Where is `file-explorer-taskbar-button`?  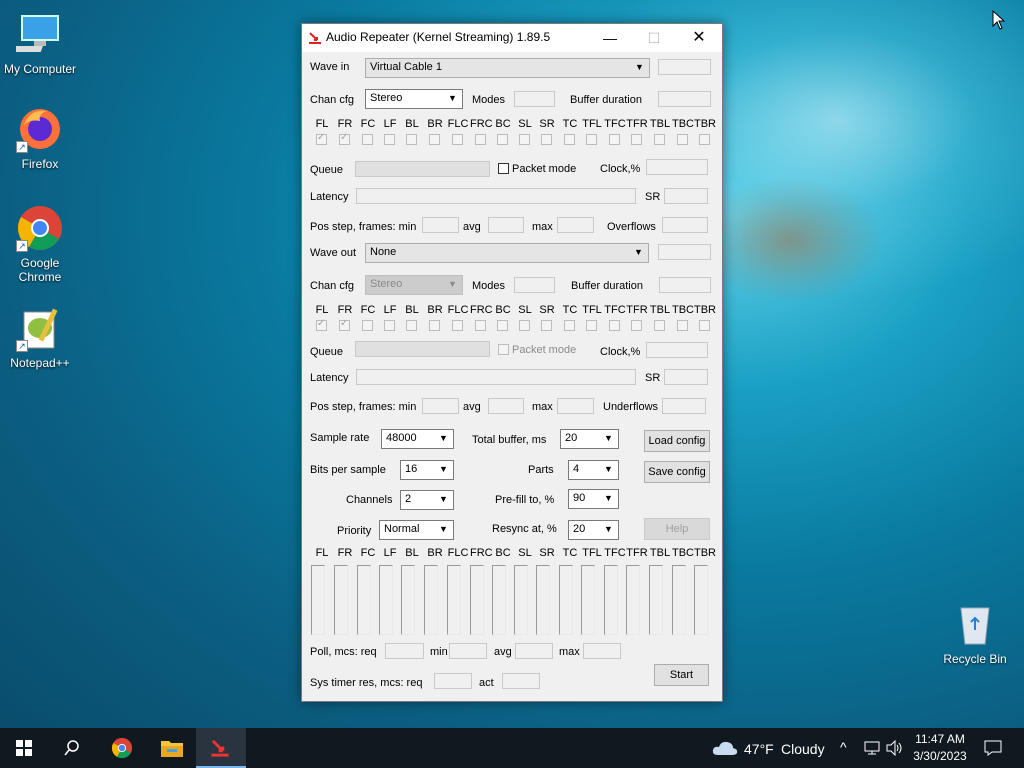
file-explorer-taskbar-button is located at coordinates (172, 748).